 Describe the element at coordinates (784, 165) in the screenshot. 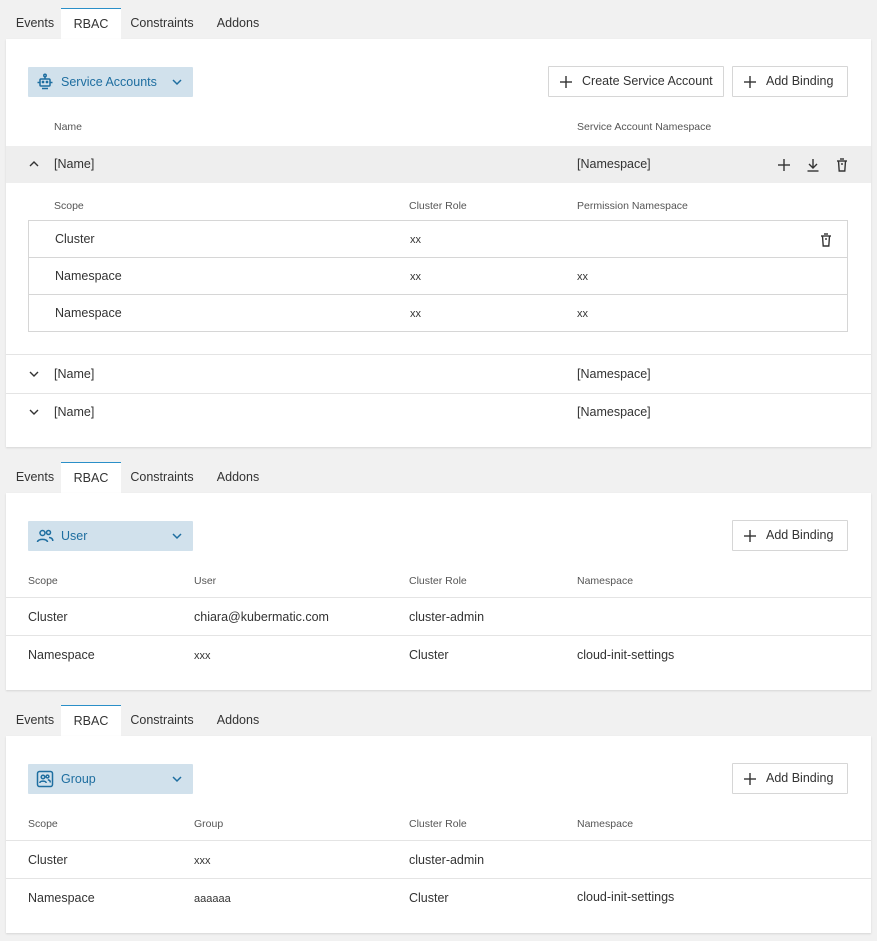

I see `add-icon` at that location.